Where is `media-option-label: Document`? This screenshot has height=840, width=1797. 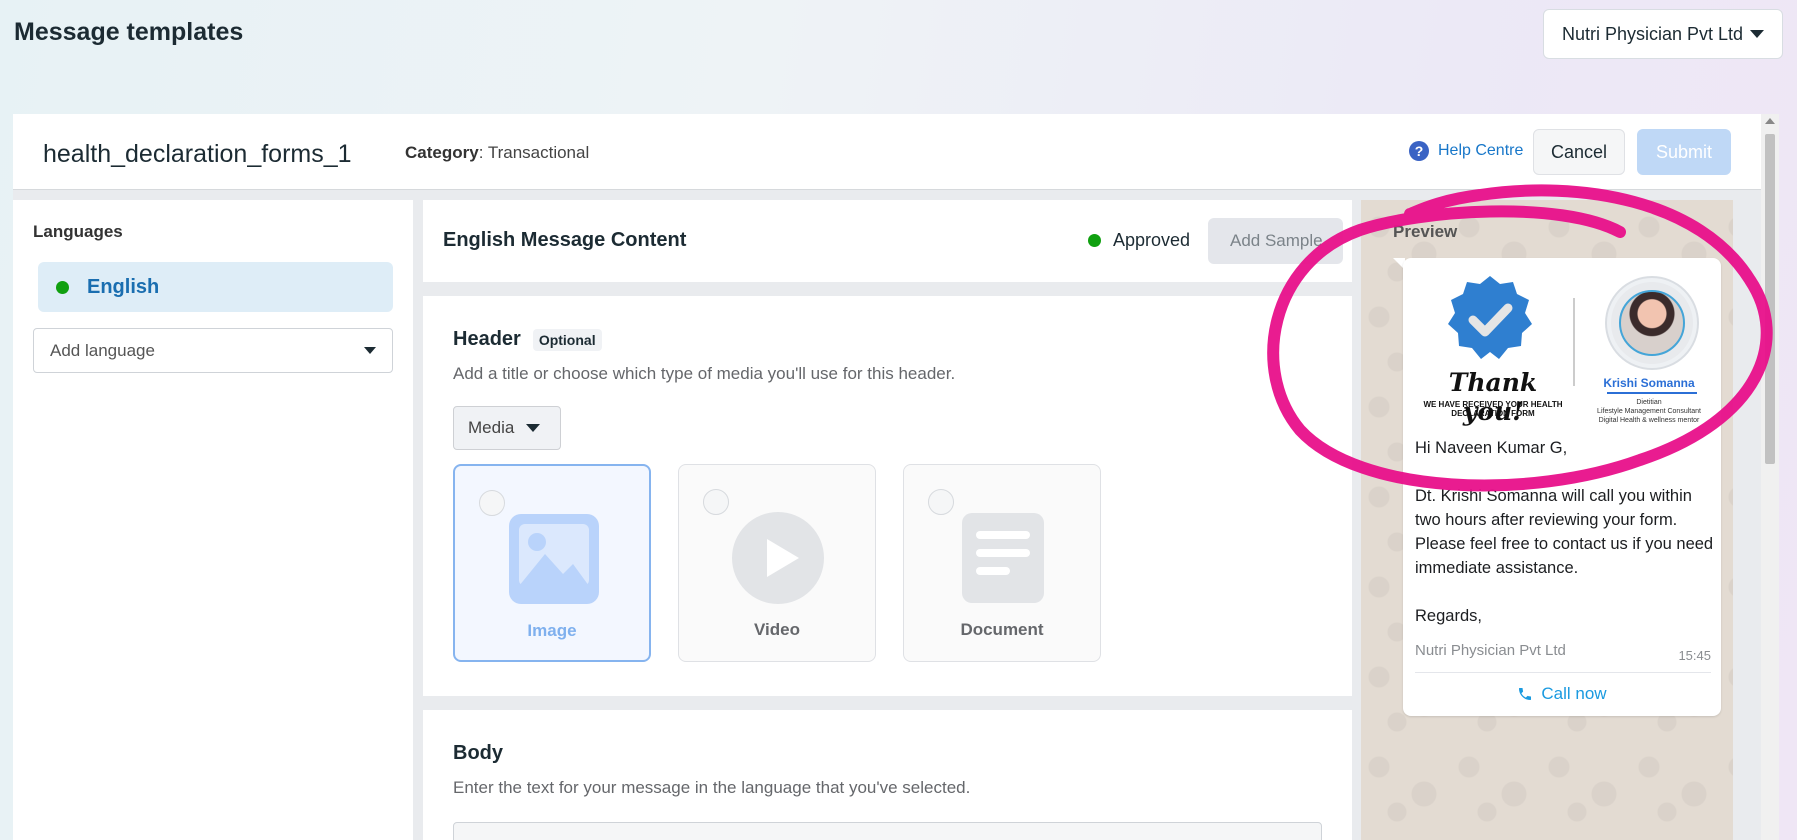 media-option-label: Document is located at coordinates (1002, 629).